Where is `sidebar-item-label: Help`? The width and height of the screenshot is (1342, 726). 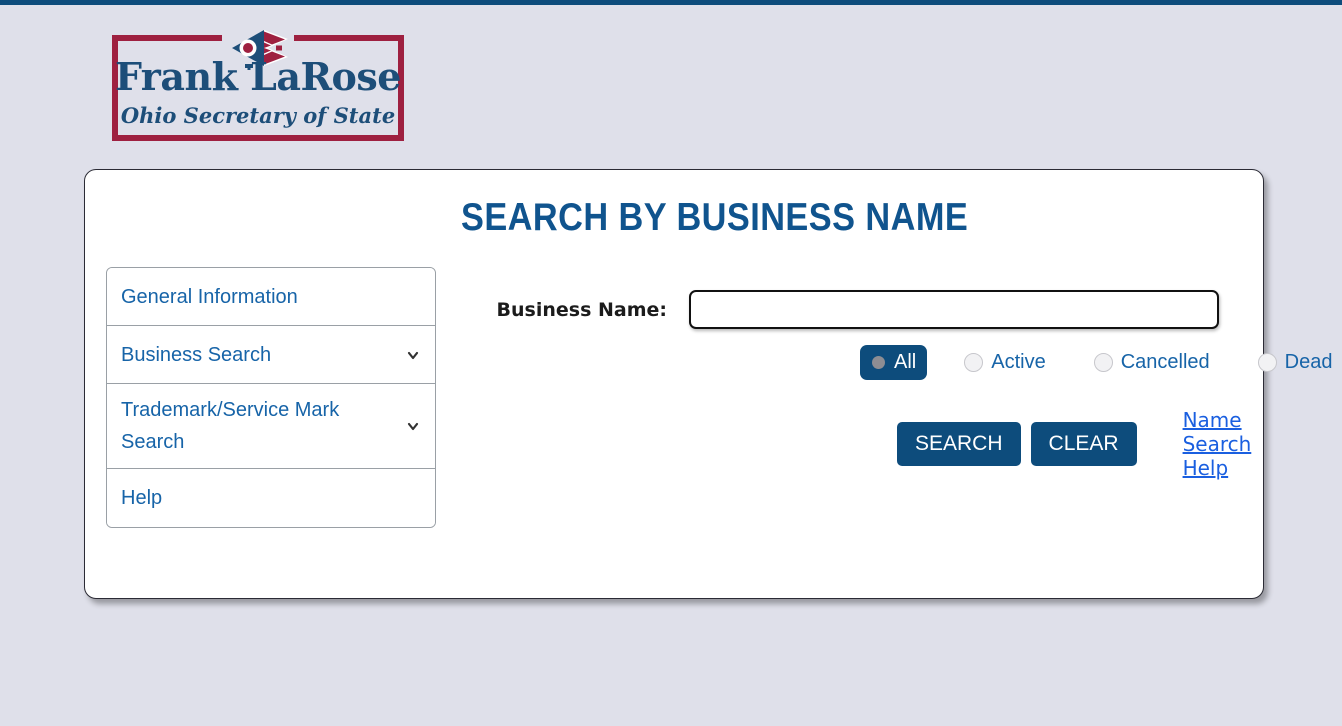
sidebar-item-label: Help is located at coordinates (142, 498).